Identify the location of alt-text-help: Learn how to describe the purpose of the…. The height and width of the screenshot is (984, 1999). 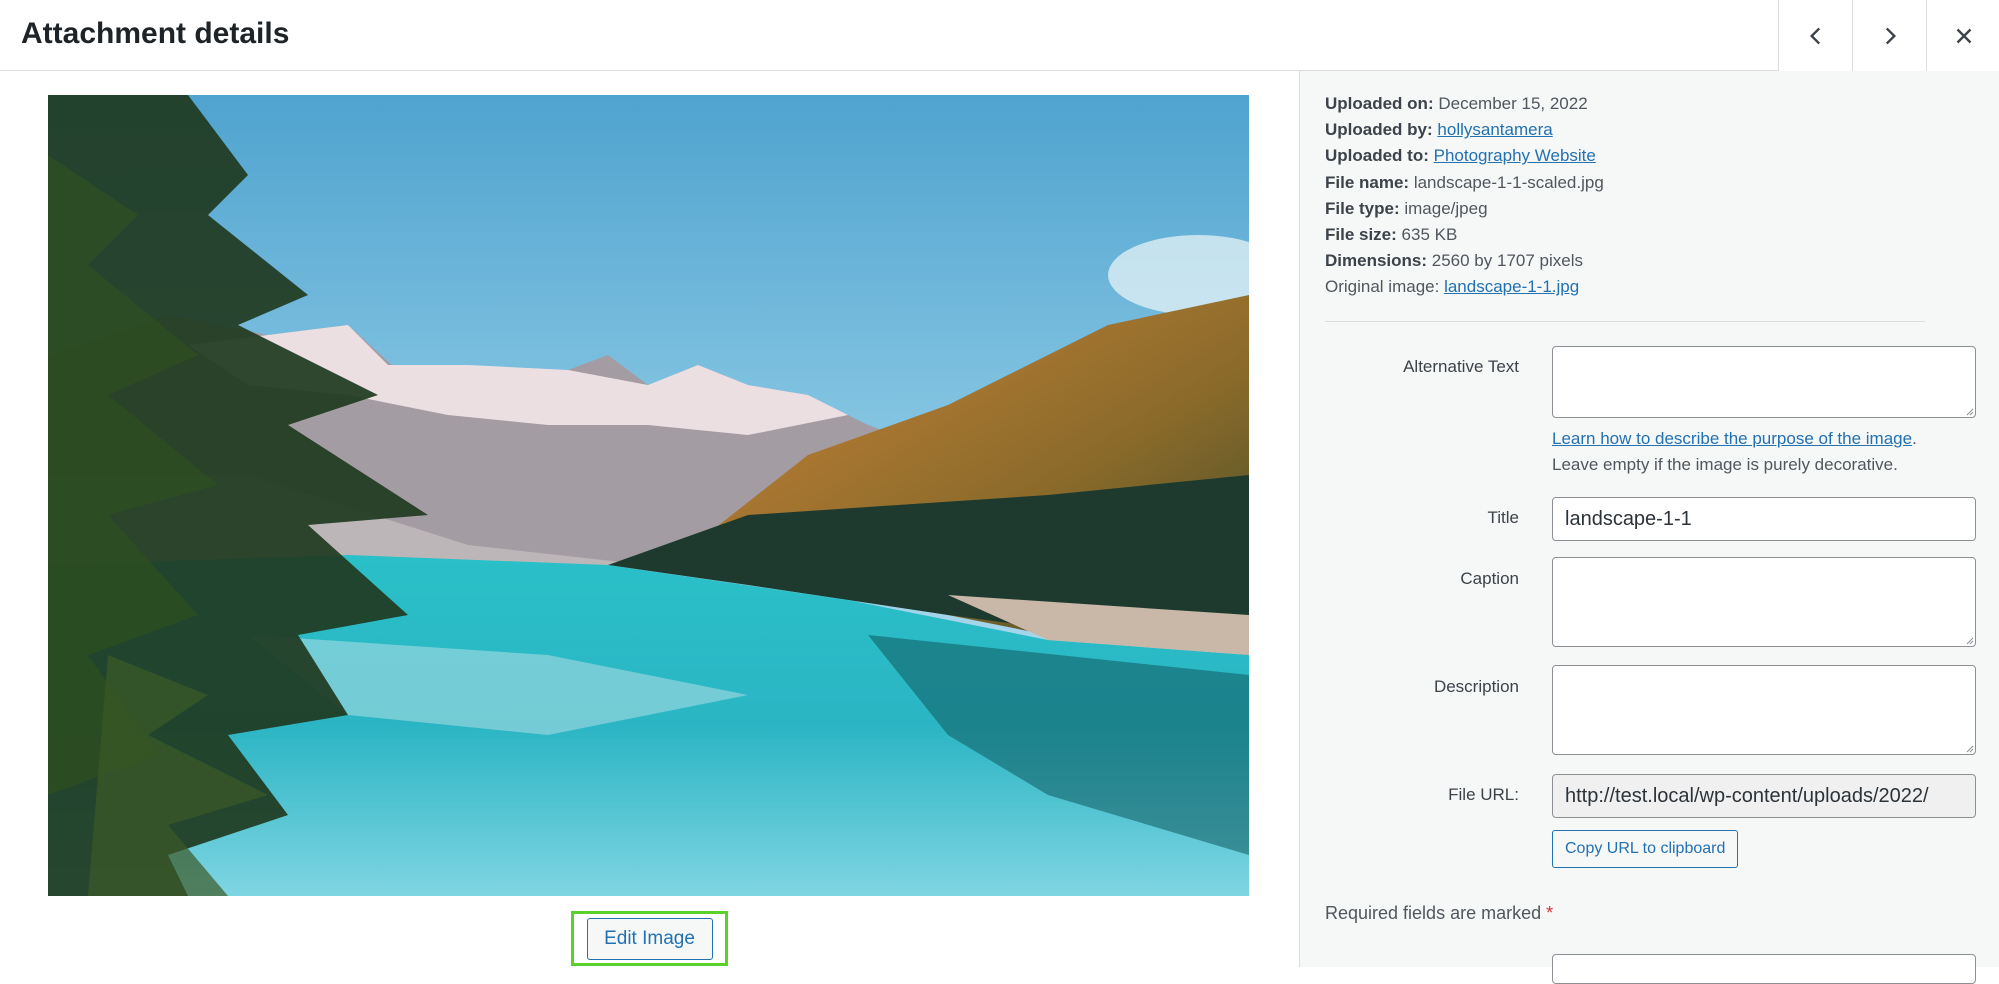
(1734, 452).